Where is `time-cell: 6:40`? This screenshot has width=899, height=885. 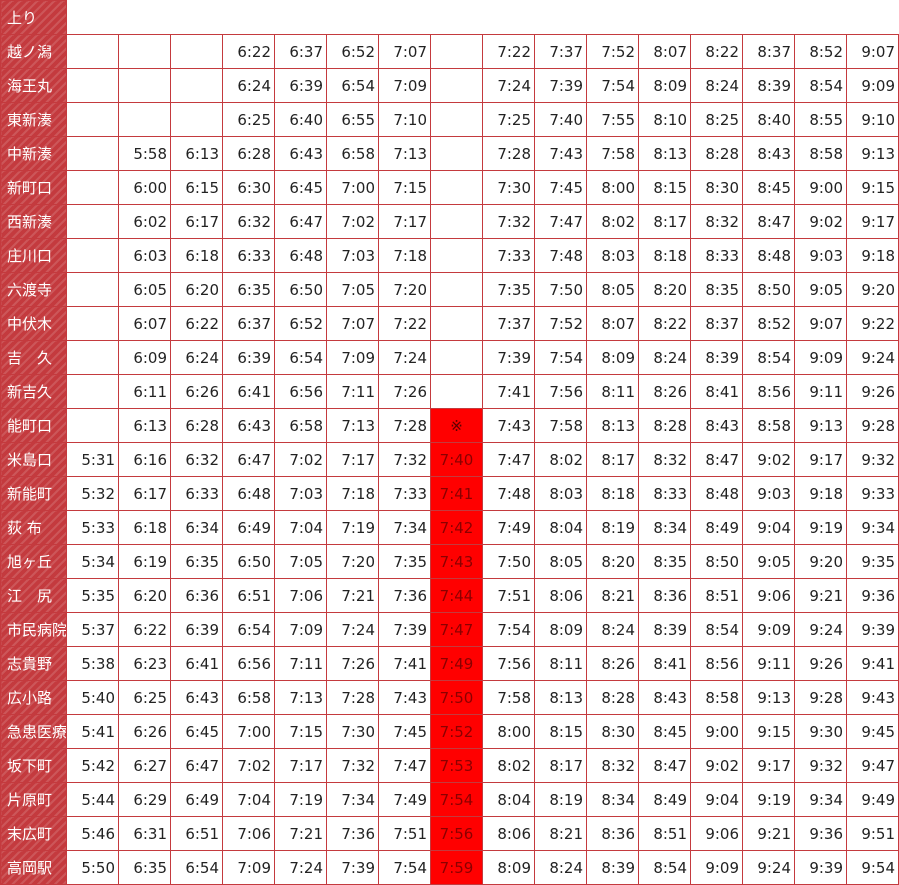 time-cell: 6:40 is located at coordinates (300, 119).